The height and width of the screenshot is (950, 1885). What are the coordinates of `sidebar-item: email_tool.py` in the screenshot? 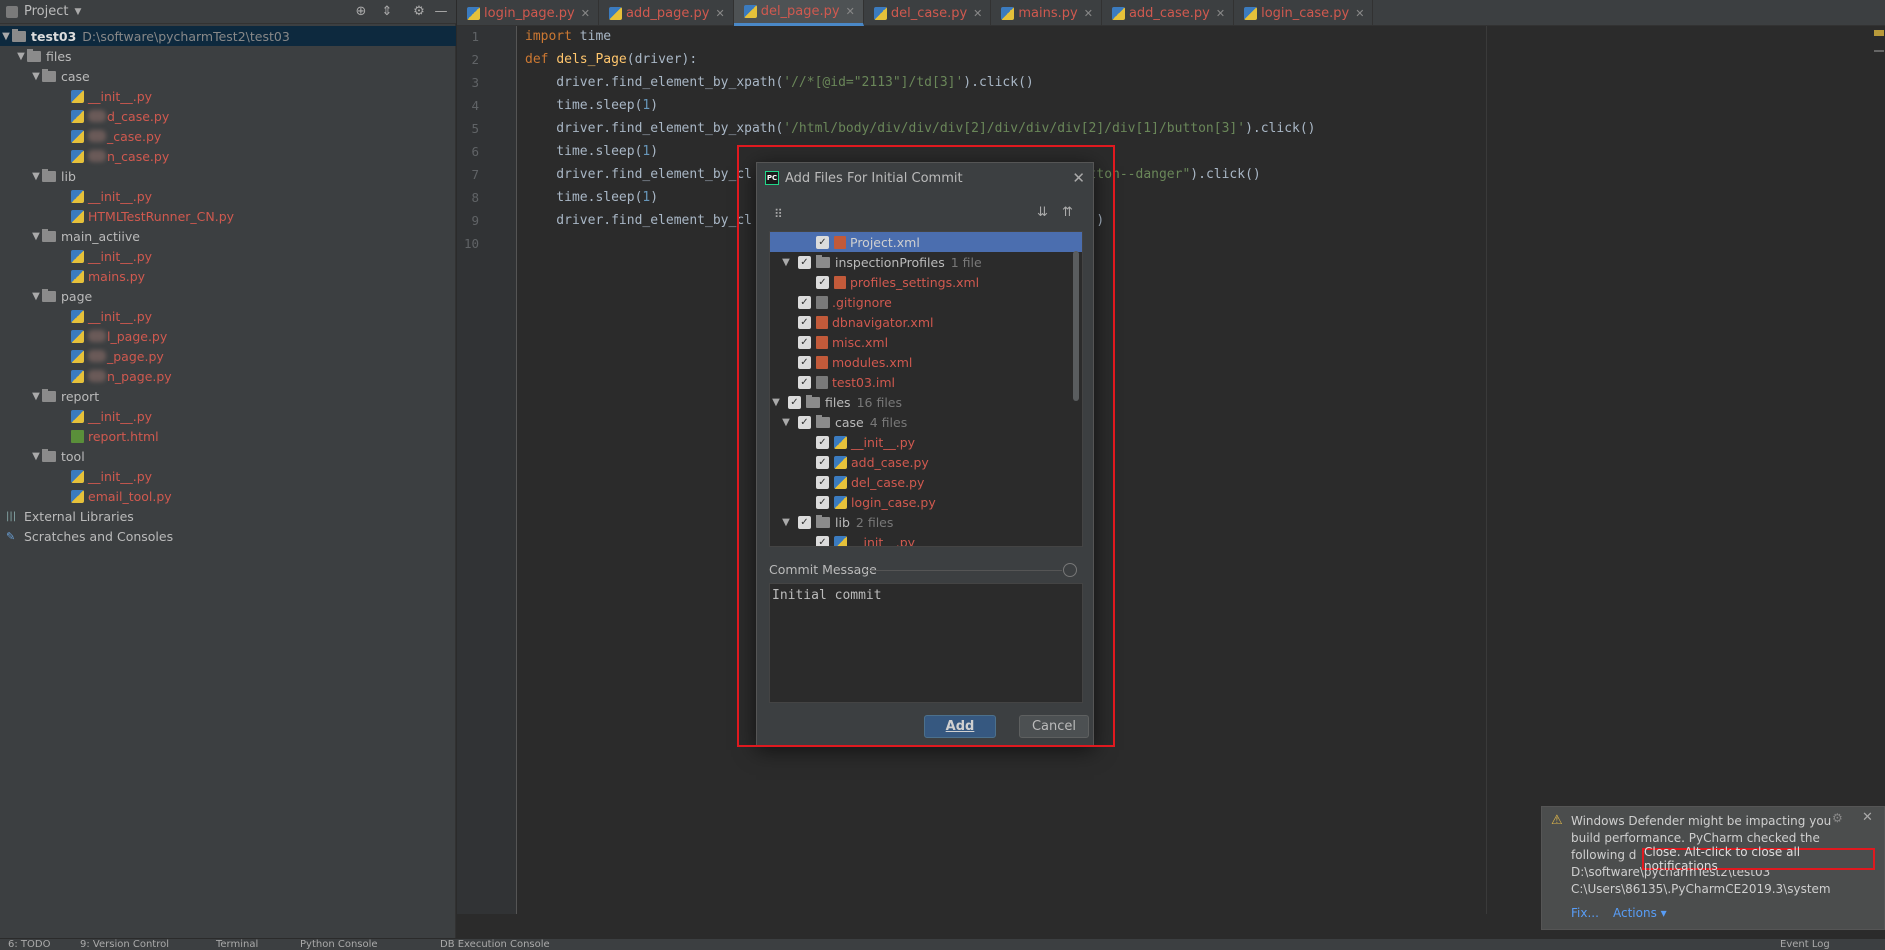 It's located at (228, 496).